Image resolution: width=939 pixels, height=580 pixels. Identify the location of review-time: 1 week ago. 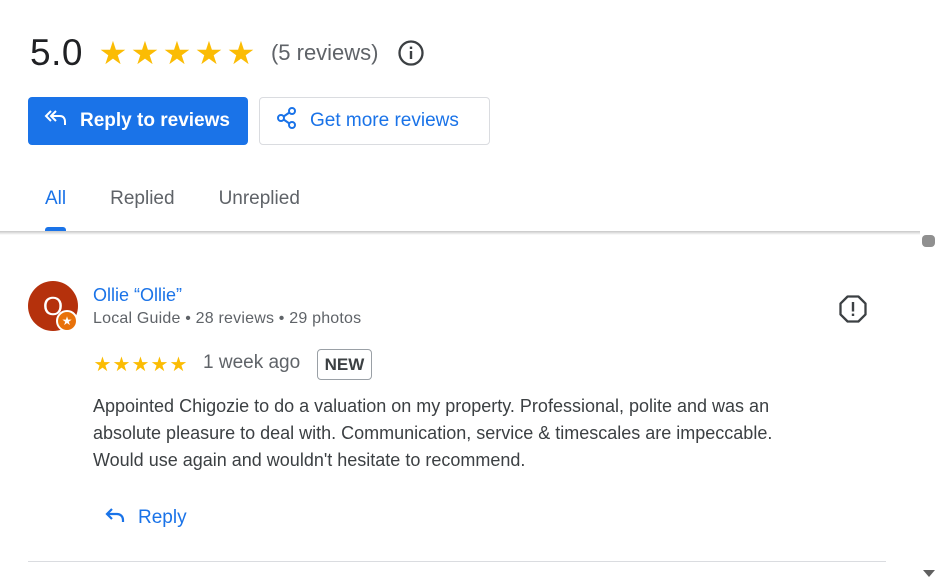
(252, 362).